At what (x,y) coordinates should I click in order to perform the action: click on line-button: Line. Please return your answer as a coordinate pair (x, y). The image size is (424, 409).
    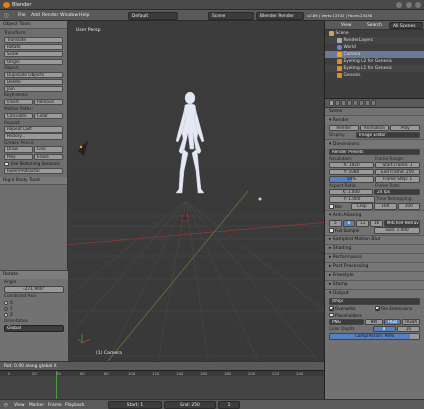
    Looking at the image, I should click on (48, 149).